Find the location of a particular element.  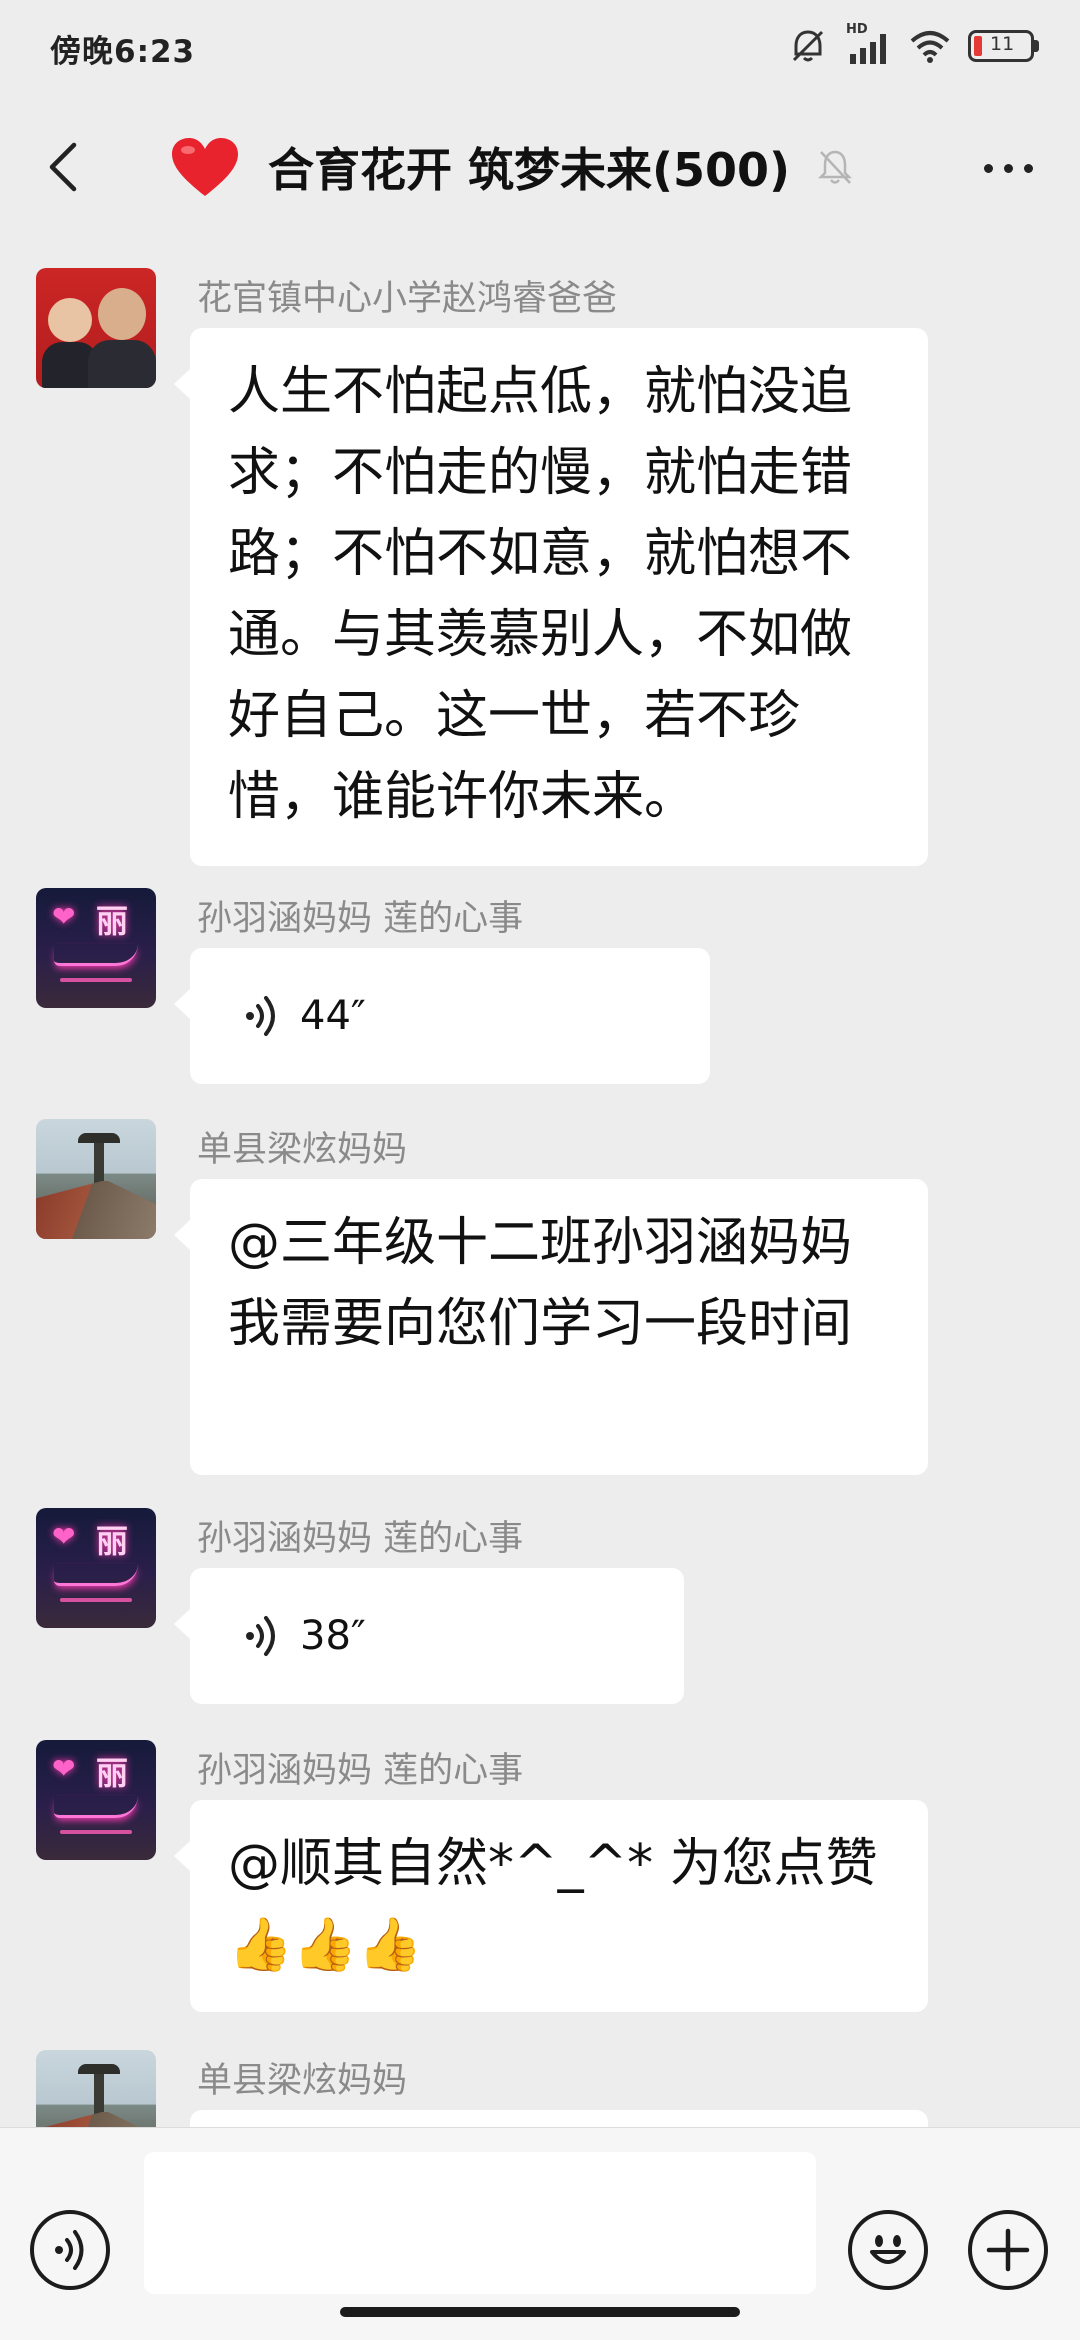

back-button is located at coordinates (62, 167).